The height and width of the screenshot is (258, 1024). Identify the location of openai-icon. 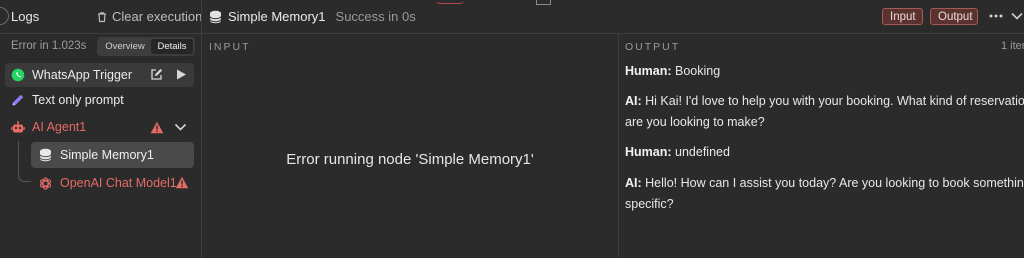
(45, 183).